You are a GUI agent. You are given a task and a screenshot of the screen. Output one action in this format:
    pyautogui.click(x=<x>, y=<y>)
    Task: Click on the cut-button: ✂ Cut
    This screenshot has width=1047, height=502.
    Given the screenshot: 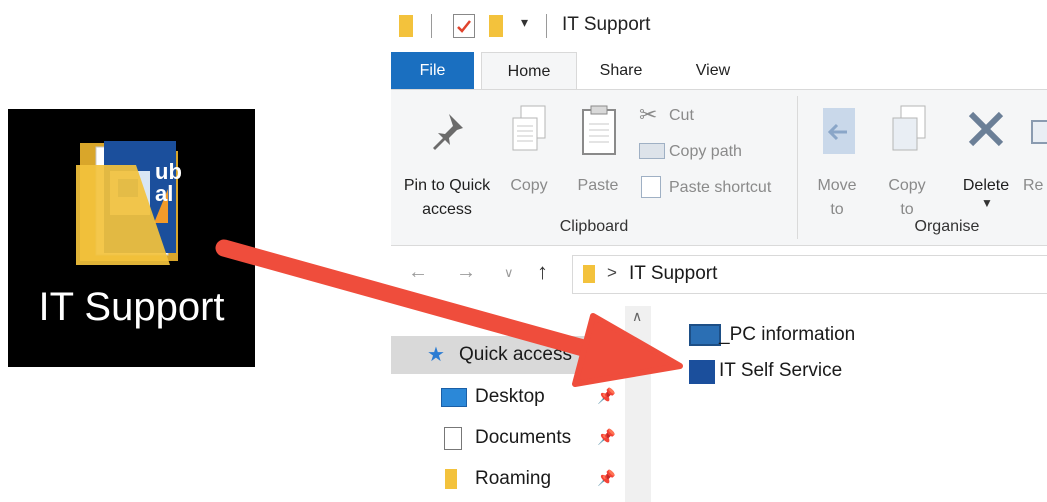 What is the action you would take?
    pyautogui.click(x=714, y=116)
    